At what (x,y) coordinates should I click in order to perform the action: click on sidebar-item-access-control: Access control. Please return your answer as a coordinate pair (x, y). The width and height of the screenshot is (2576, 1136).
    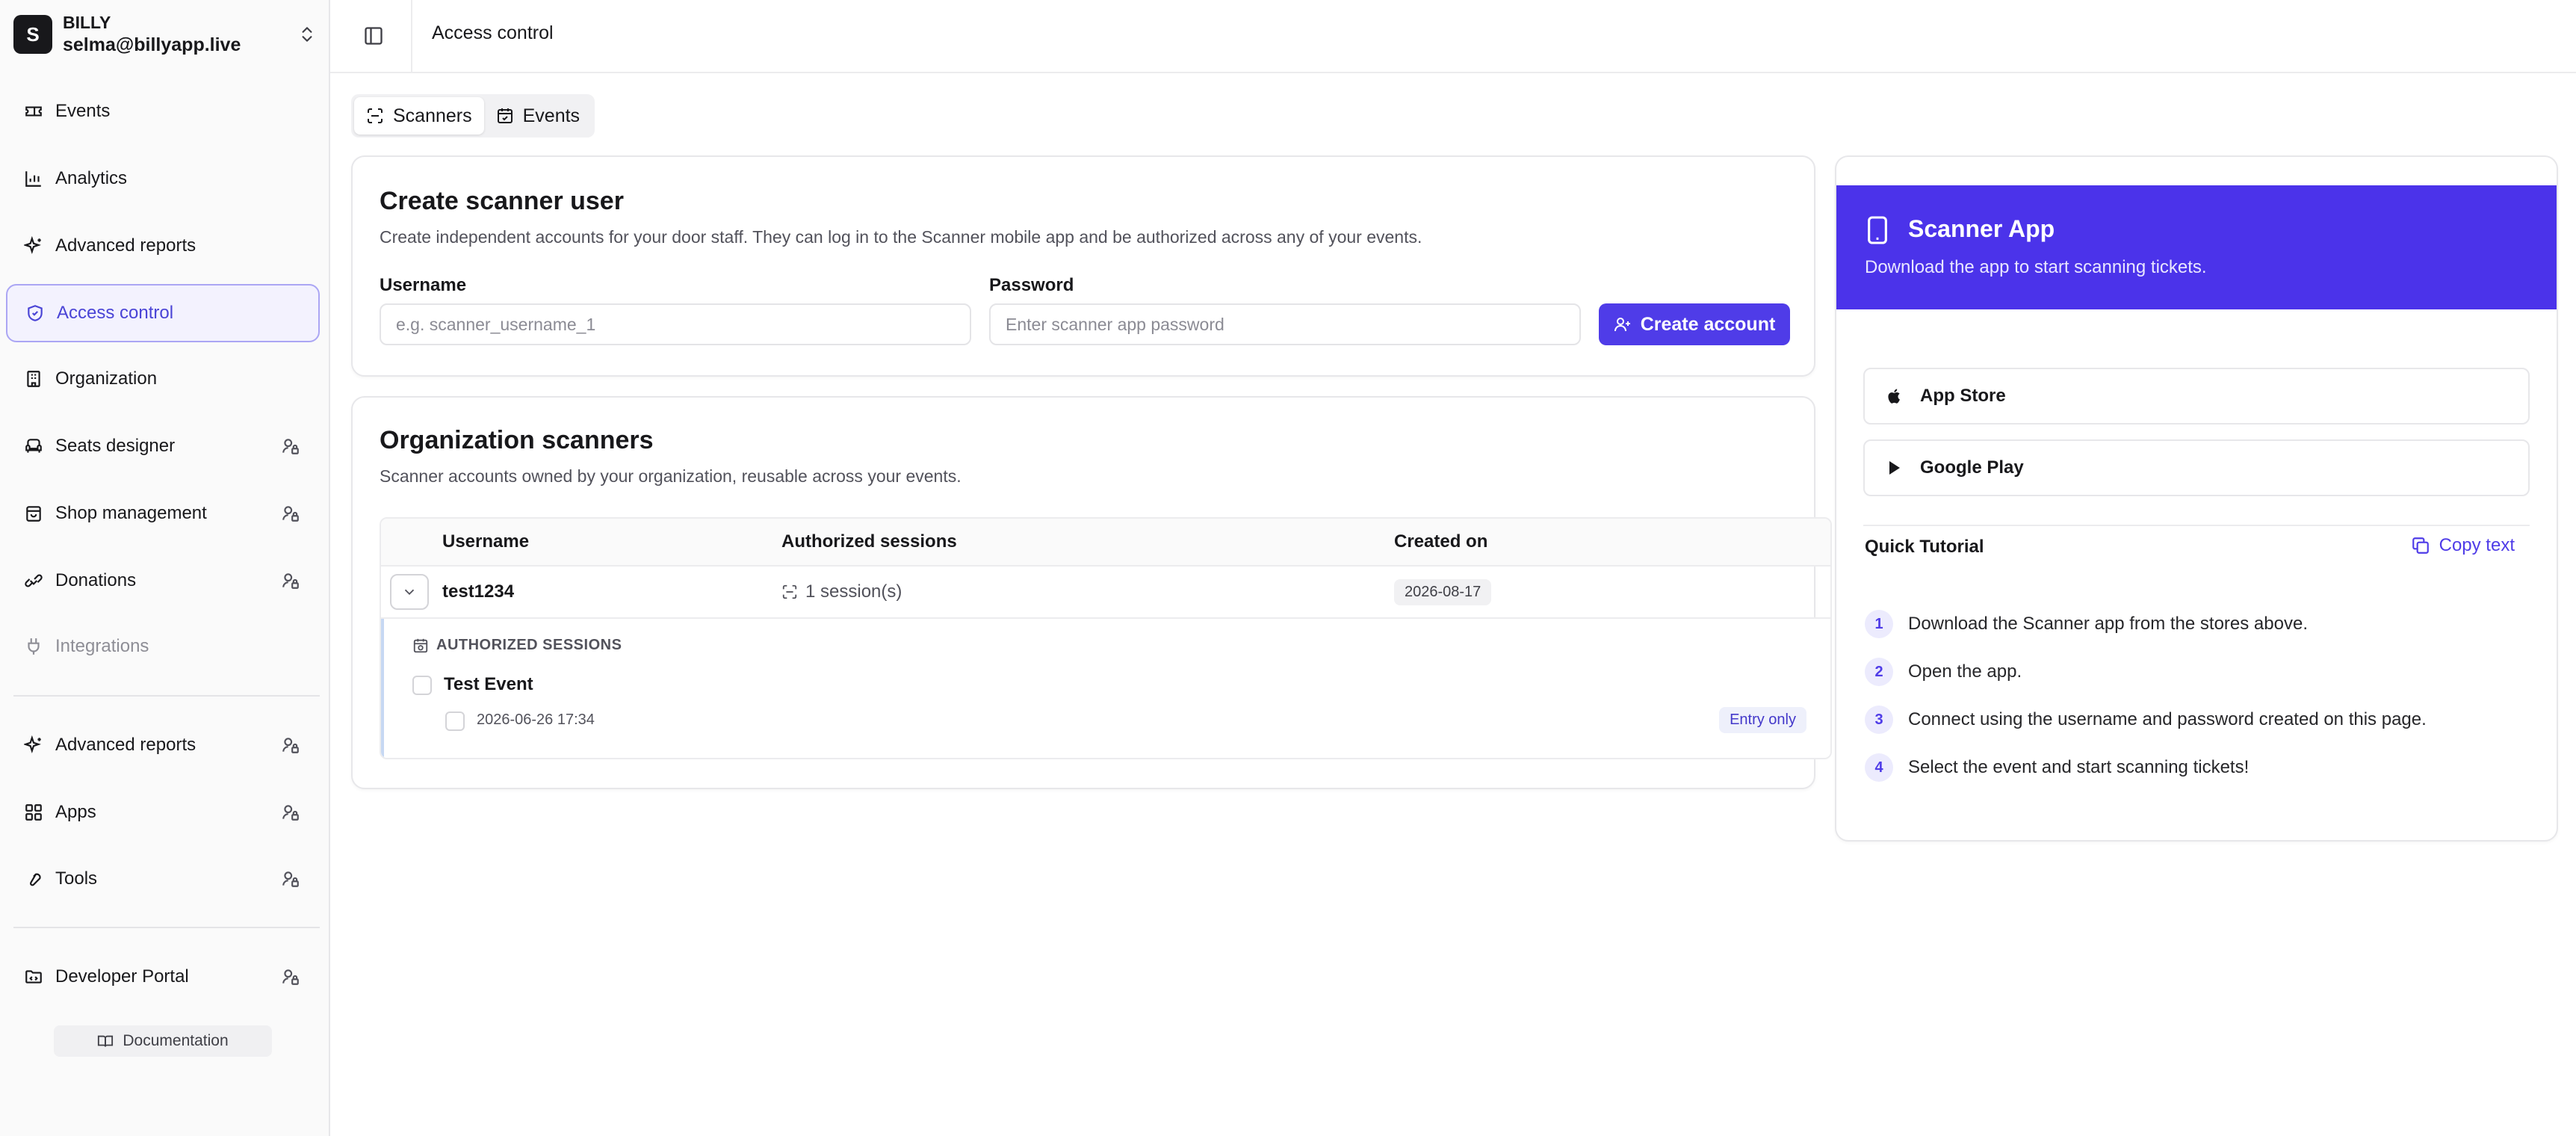
    Looking at the image, I should click on (163, 313).